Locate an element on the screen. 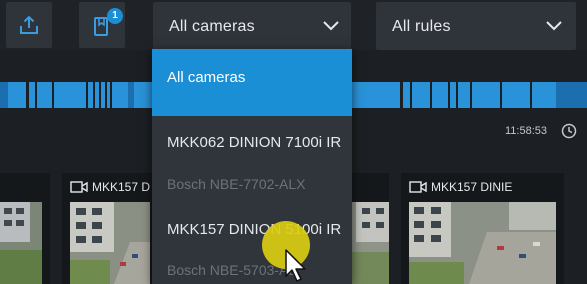  export-icon is located at coordinates (29, 24).